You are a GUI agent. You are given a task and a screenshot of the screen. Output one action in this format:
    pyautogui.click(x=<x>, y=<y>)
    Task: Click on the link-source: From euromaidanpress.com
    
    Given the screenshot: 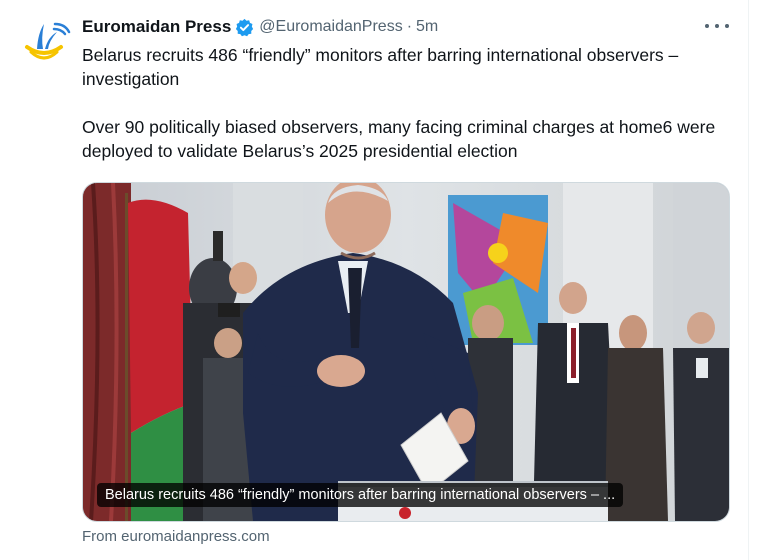 What is the action you would take?
    pyautogui.click(x=176, y=536)
    